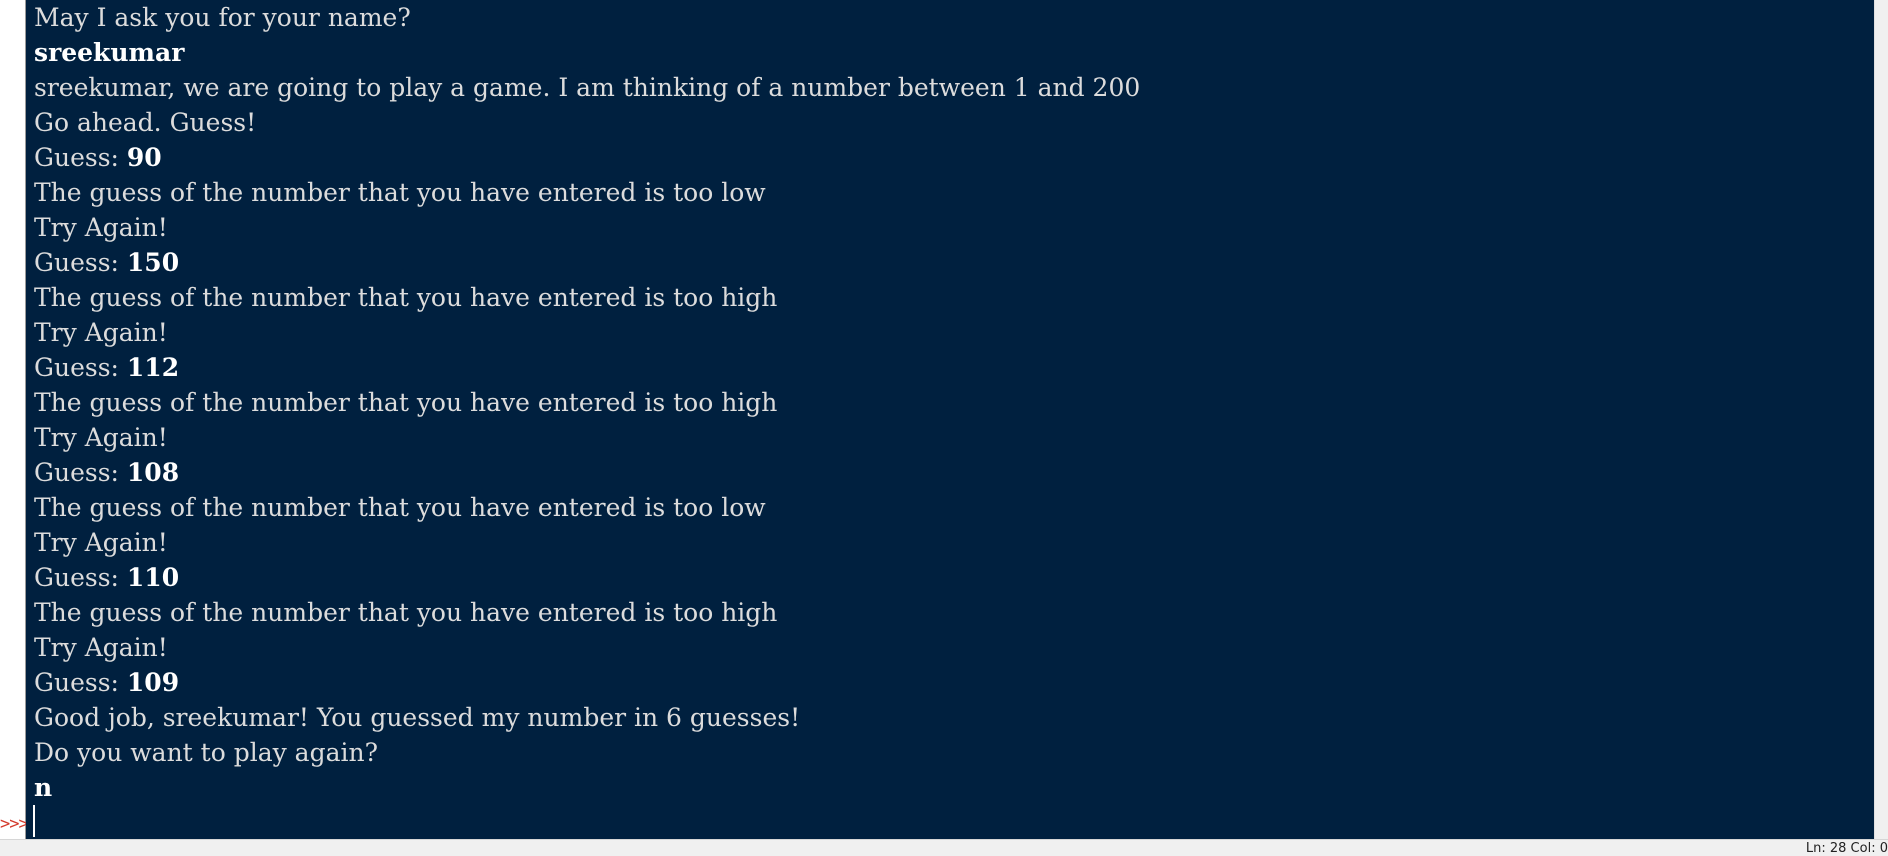  I want to click on console-guess-line: Guess: 108, so click(954, 472).